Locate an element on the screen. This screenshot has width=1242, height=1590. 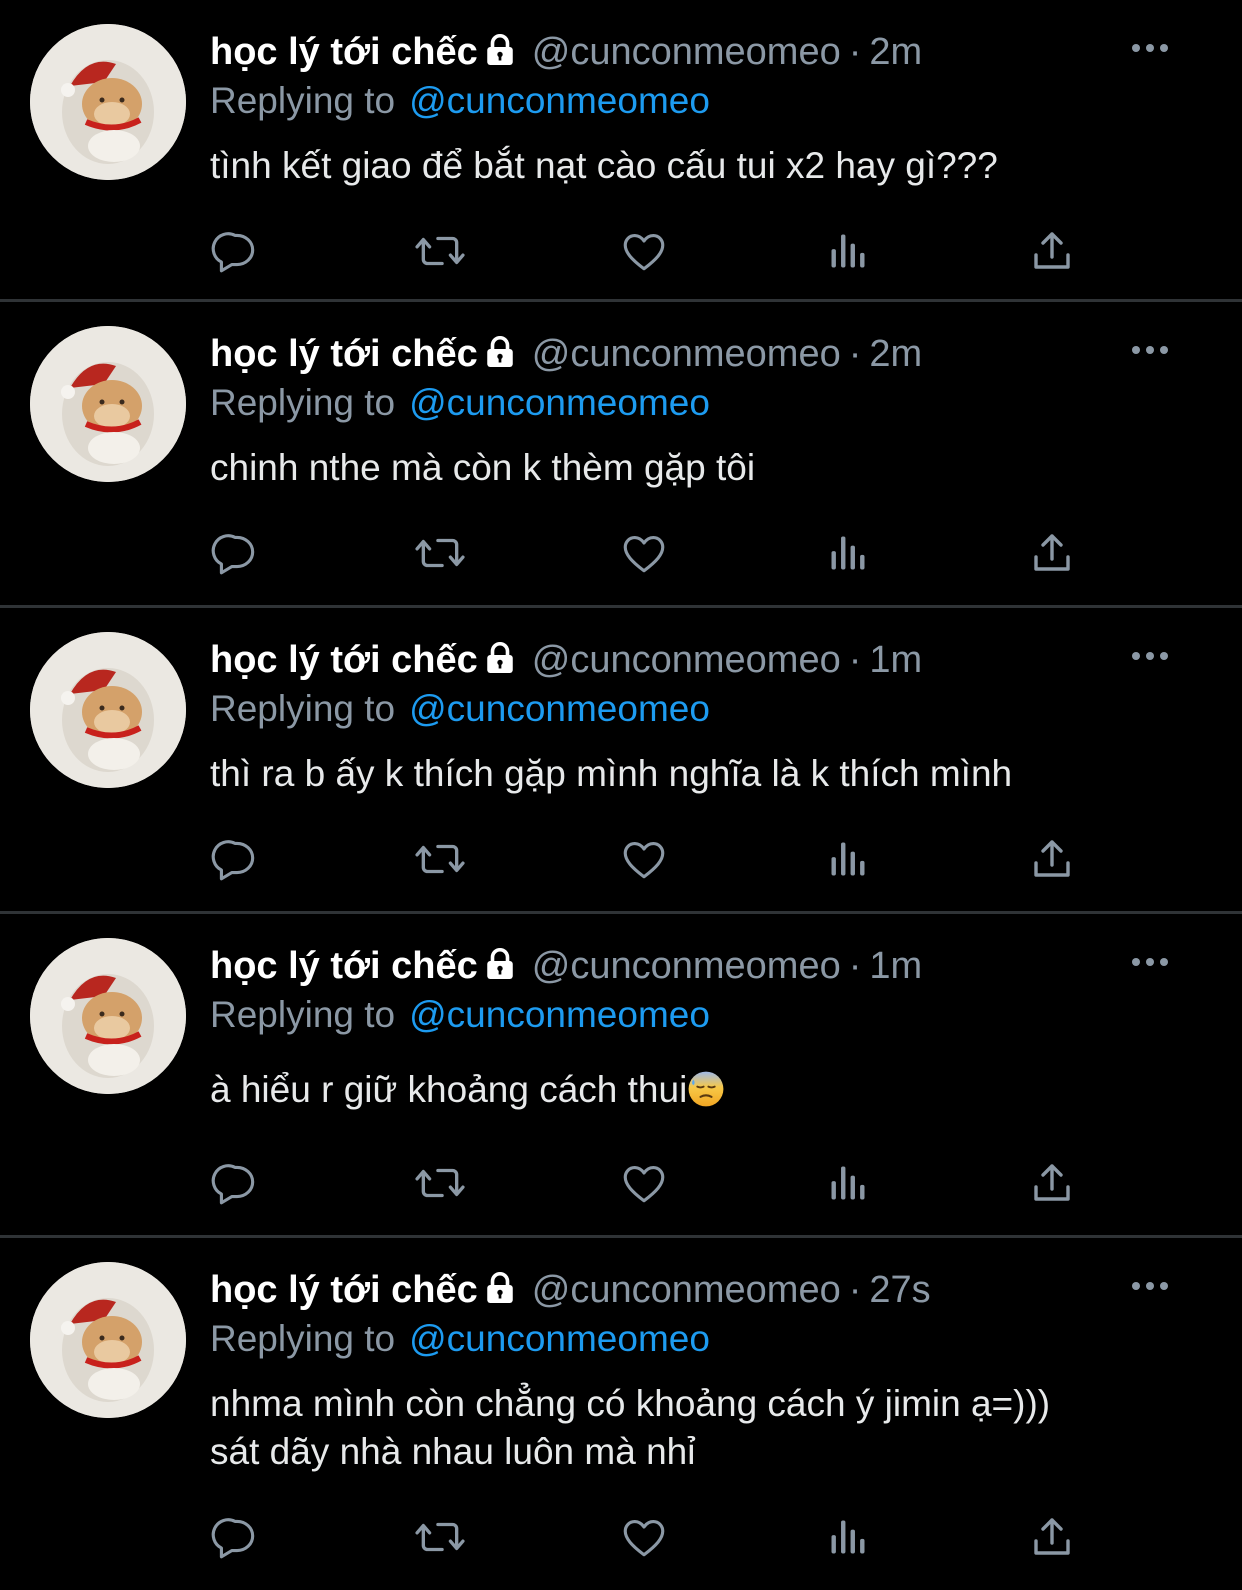
tweet-text-line: chinh nthe mà còn k thèm gặp tôi is located at coordinates (483, 467).